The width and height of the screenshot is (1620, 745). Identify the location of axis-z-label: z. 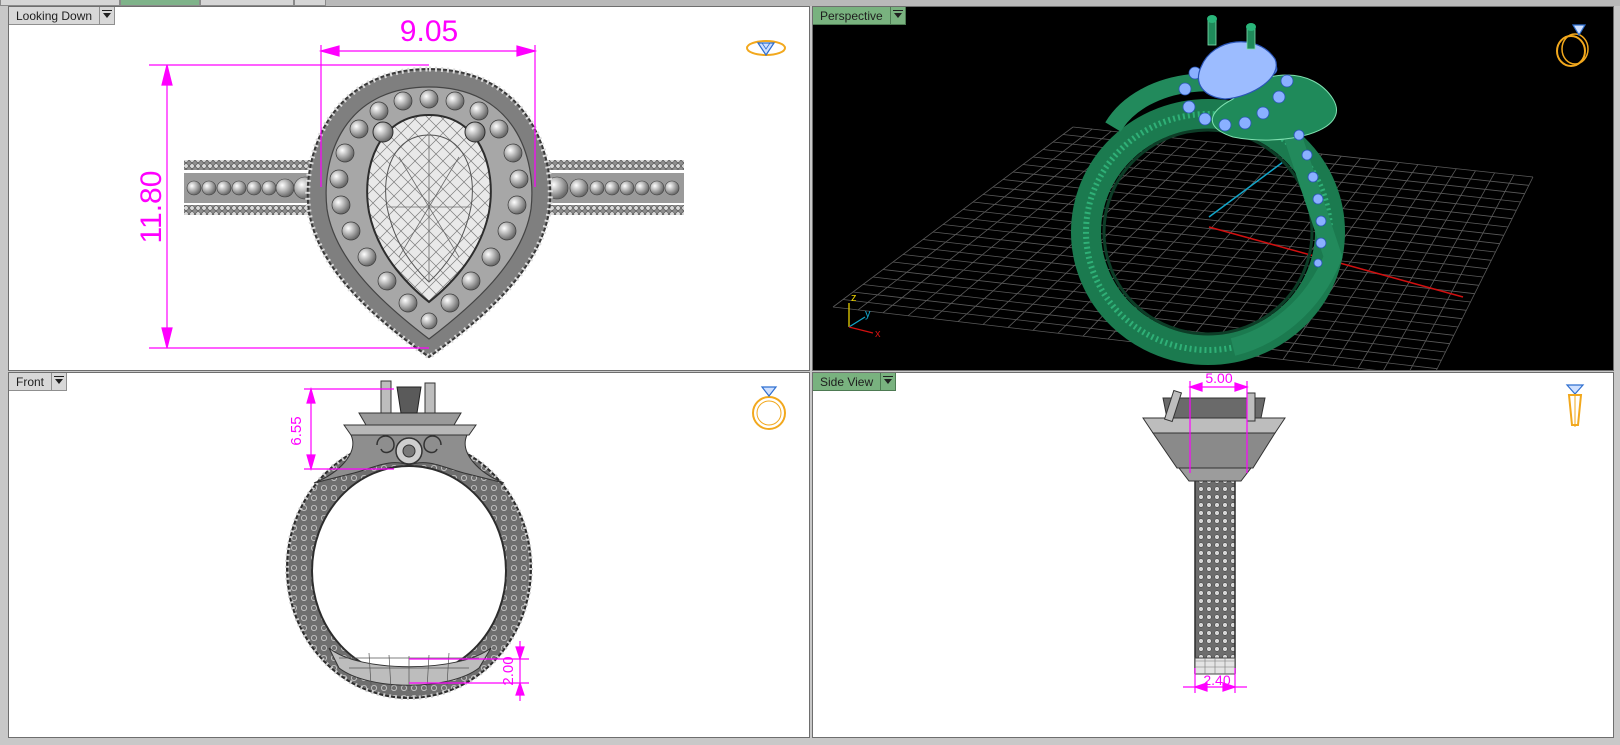
(854, 298).